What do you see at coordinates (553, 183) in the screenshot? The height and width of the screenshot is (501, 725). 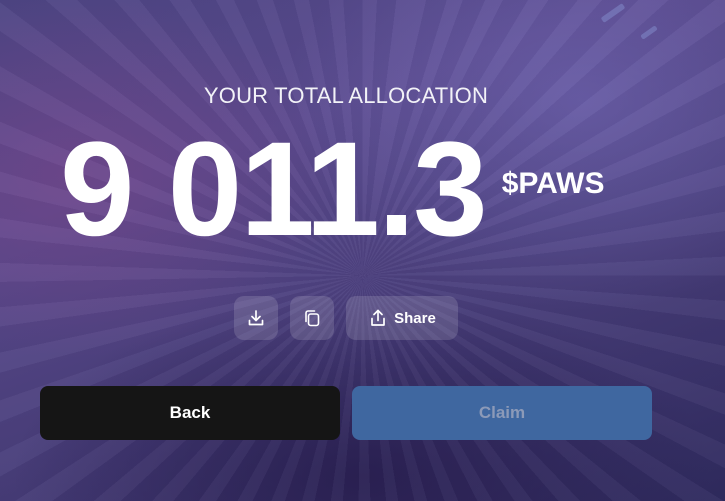 I see `token-ticker: $PAWS` at bounding box center [553, 183].